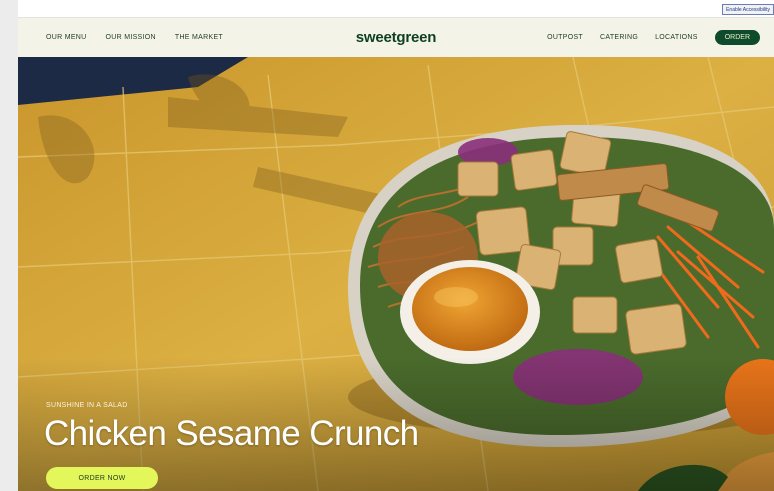 This screenshot has height=491, width=774. What do you see at coordinates (66, 37) in the screenshot?
I see `nav-link-our-menu: OUR MENU` at bounding box center [66, 37].